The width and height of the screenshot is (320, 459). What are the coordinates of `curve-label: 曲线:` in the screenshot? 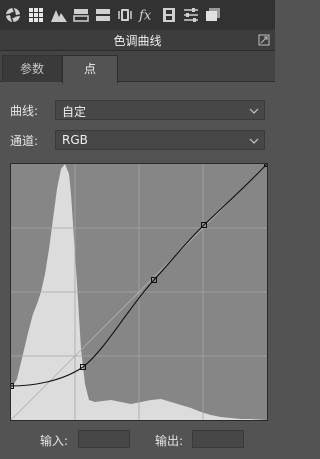 It's located at (24, 111).